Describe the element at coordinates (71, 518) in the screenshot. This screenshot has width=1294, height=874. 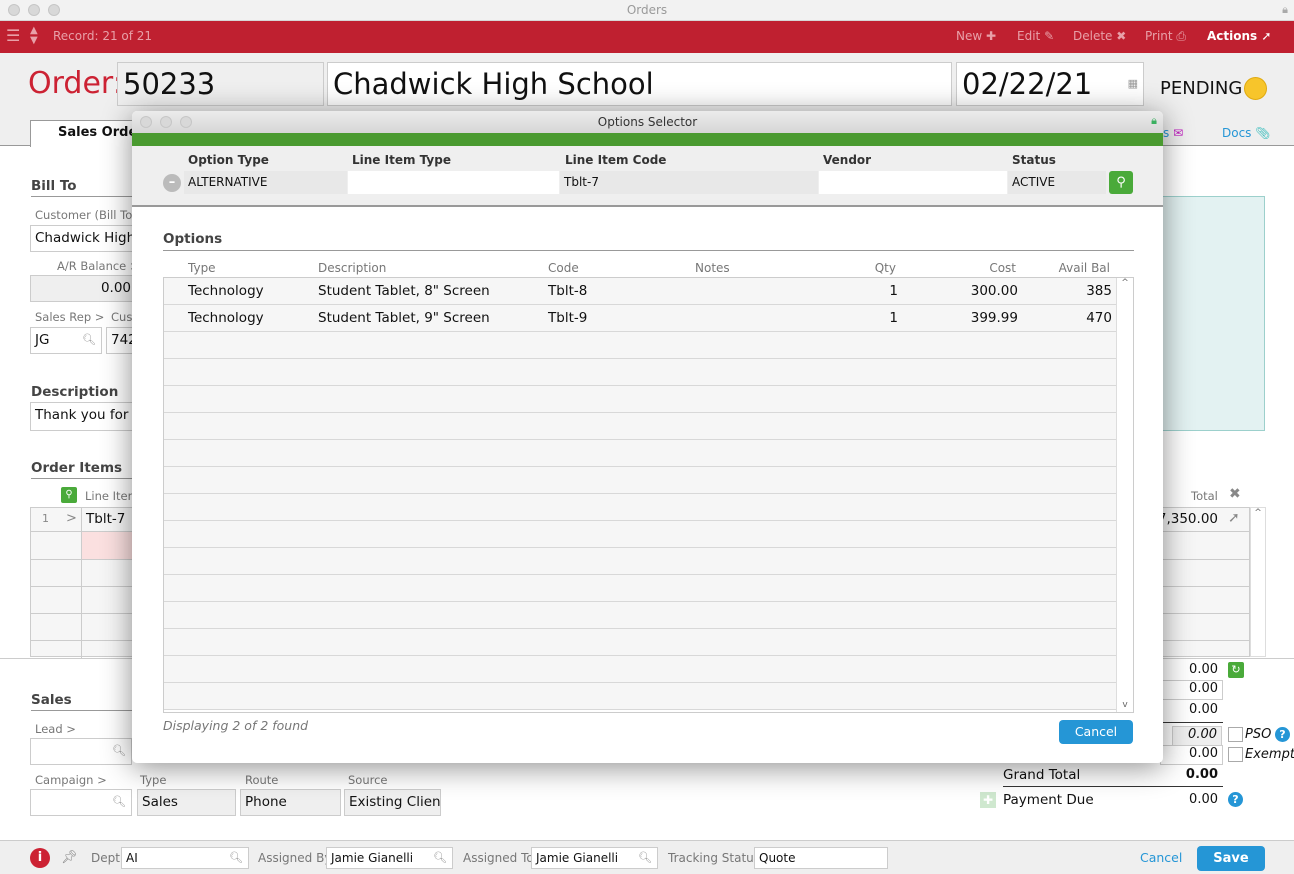
I see `row-expand-arrow: >` at that location.